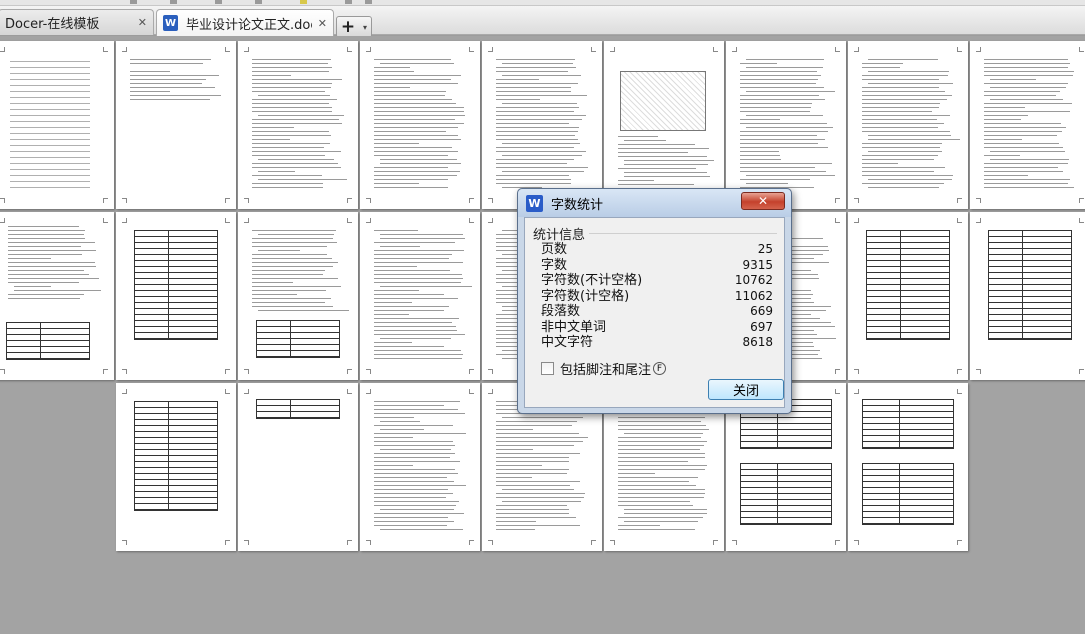 The height and width of the screenshot is (634, 1085). I want to click on new-tab-button: + ▾, so click(354, 27).